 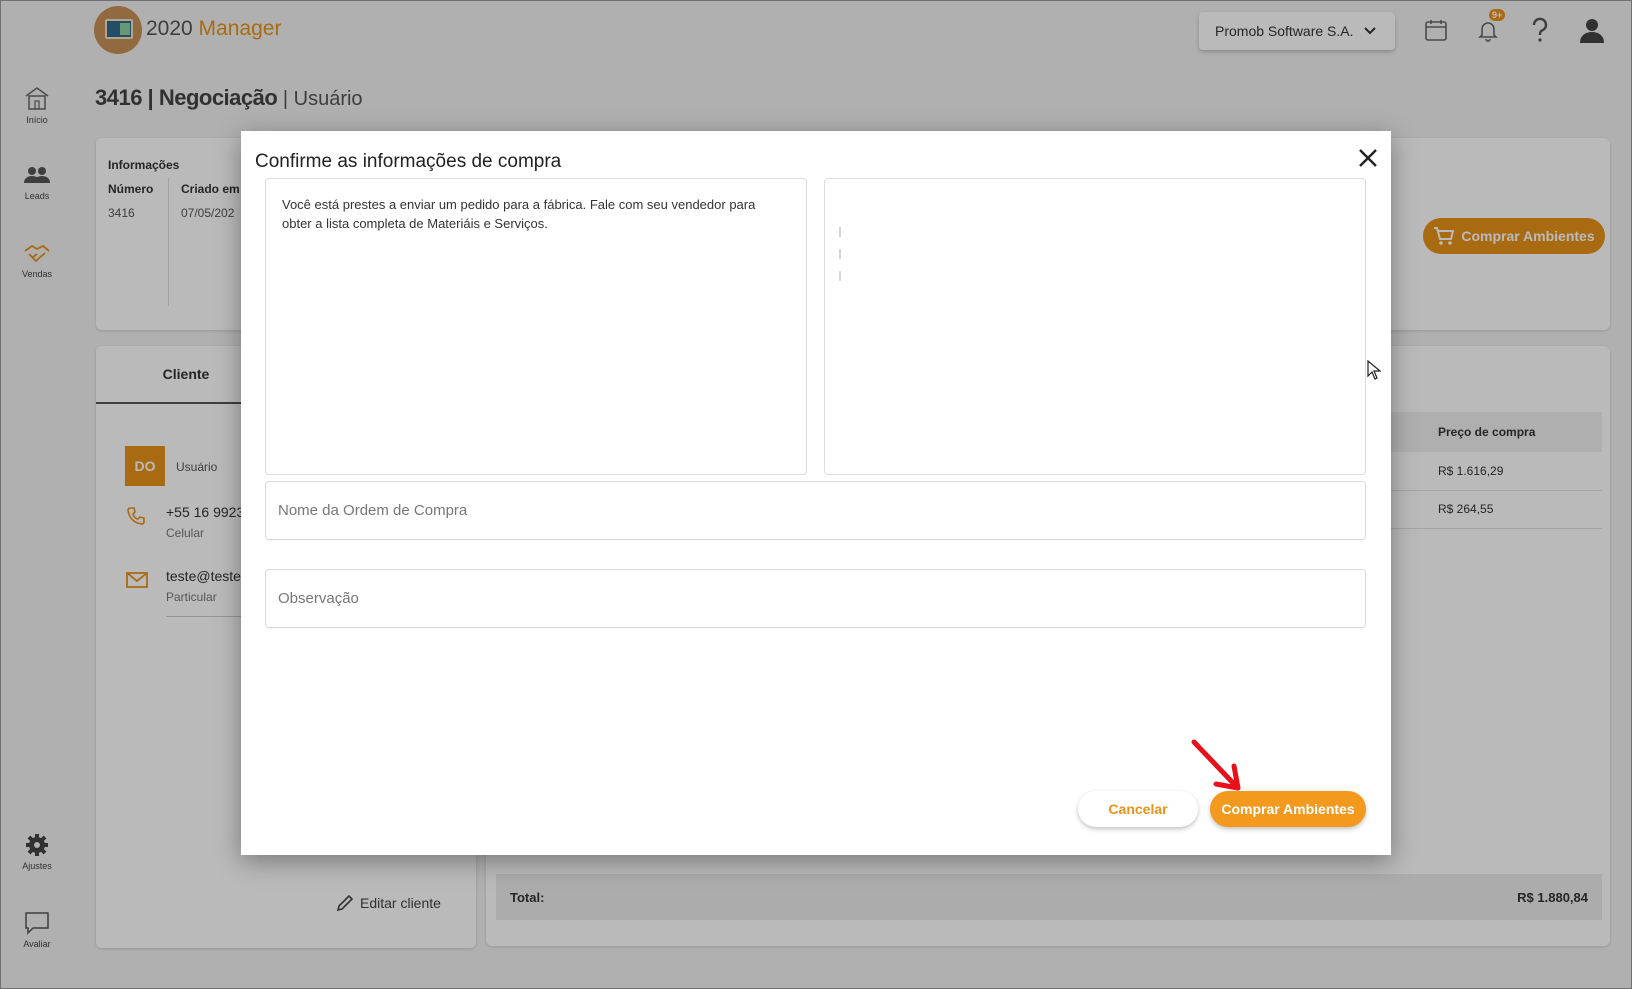 I want to click on close-button, so click(x=1368, y=158).